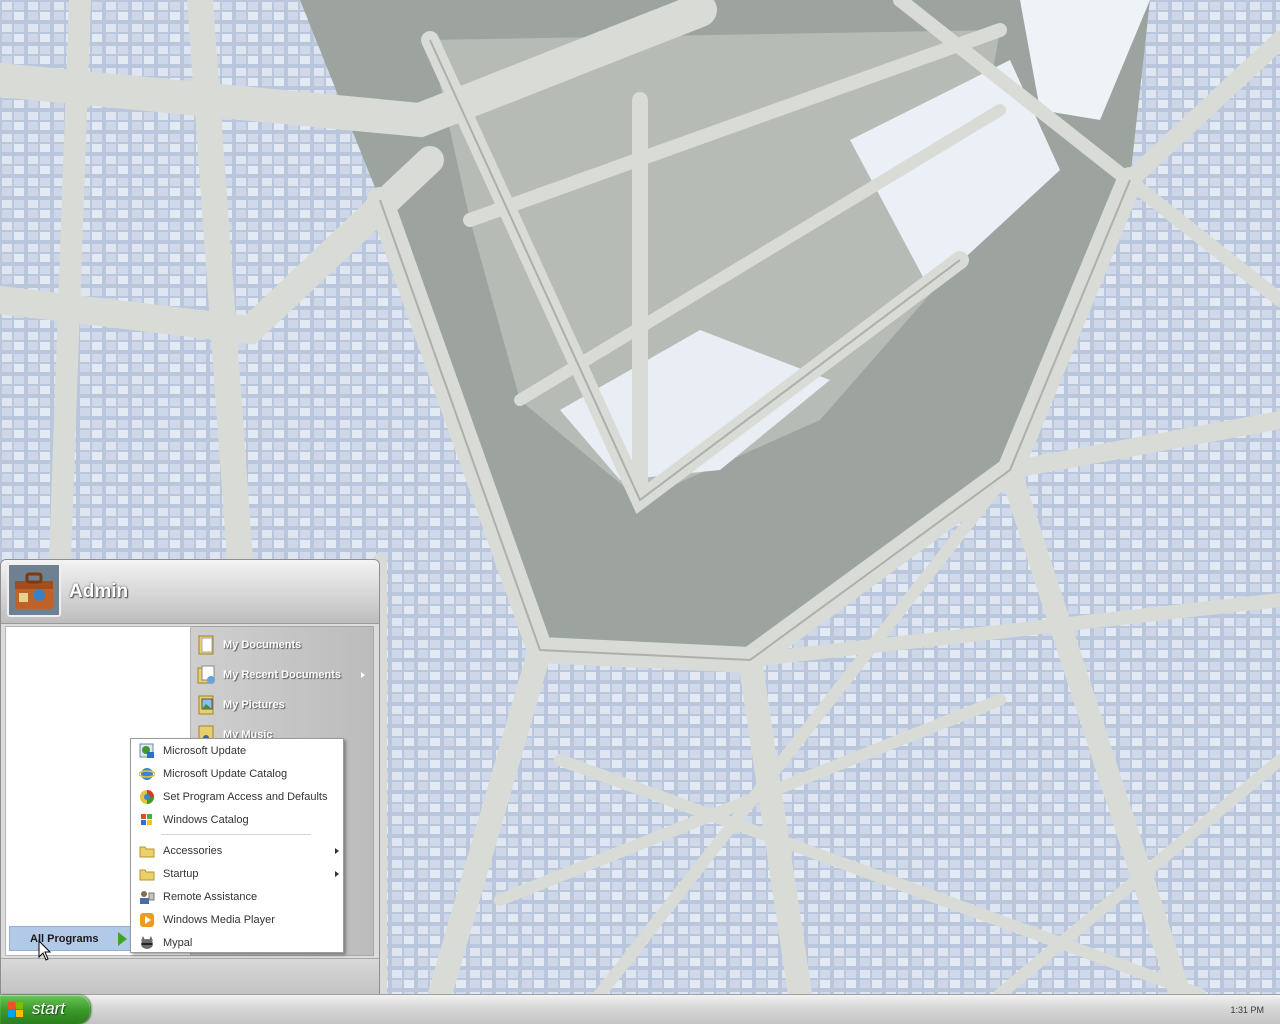 The height and width of the screenshot is (1024, 1280). What do you see at coordinates (245, 797) in the screenshot?
I see `program-label: Set Program Access and Defaults` at bounding box center [245, 797].